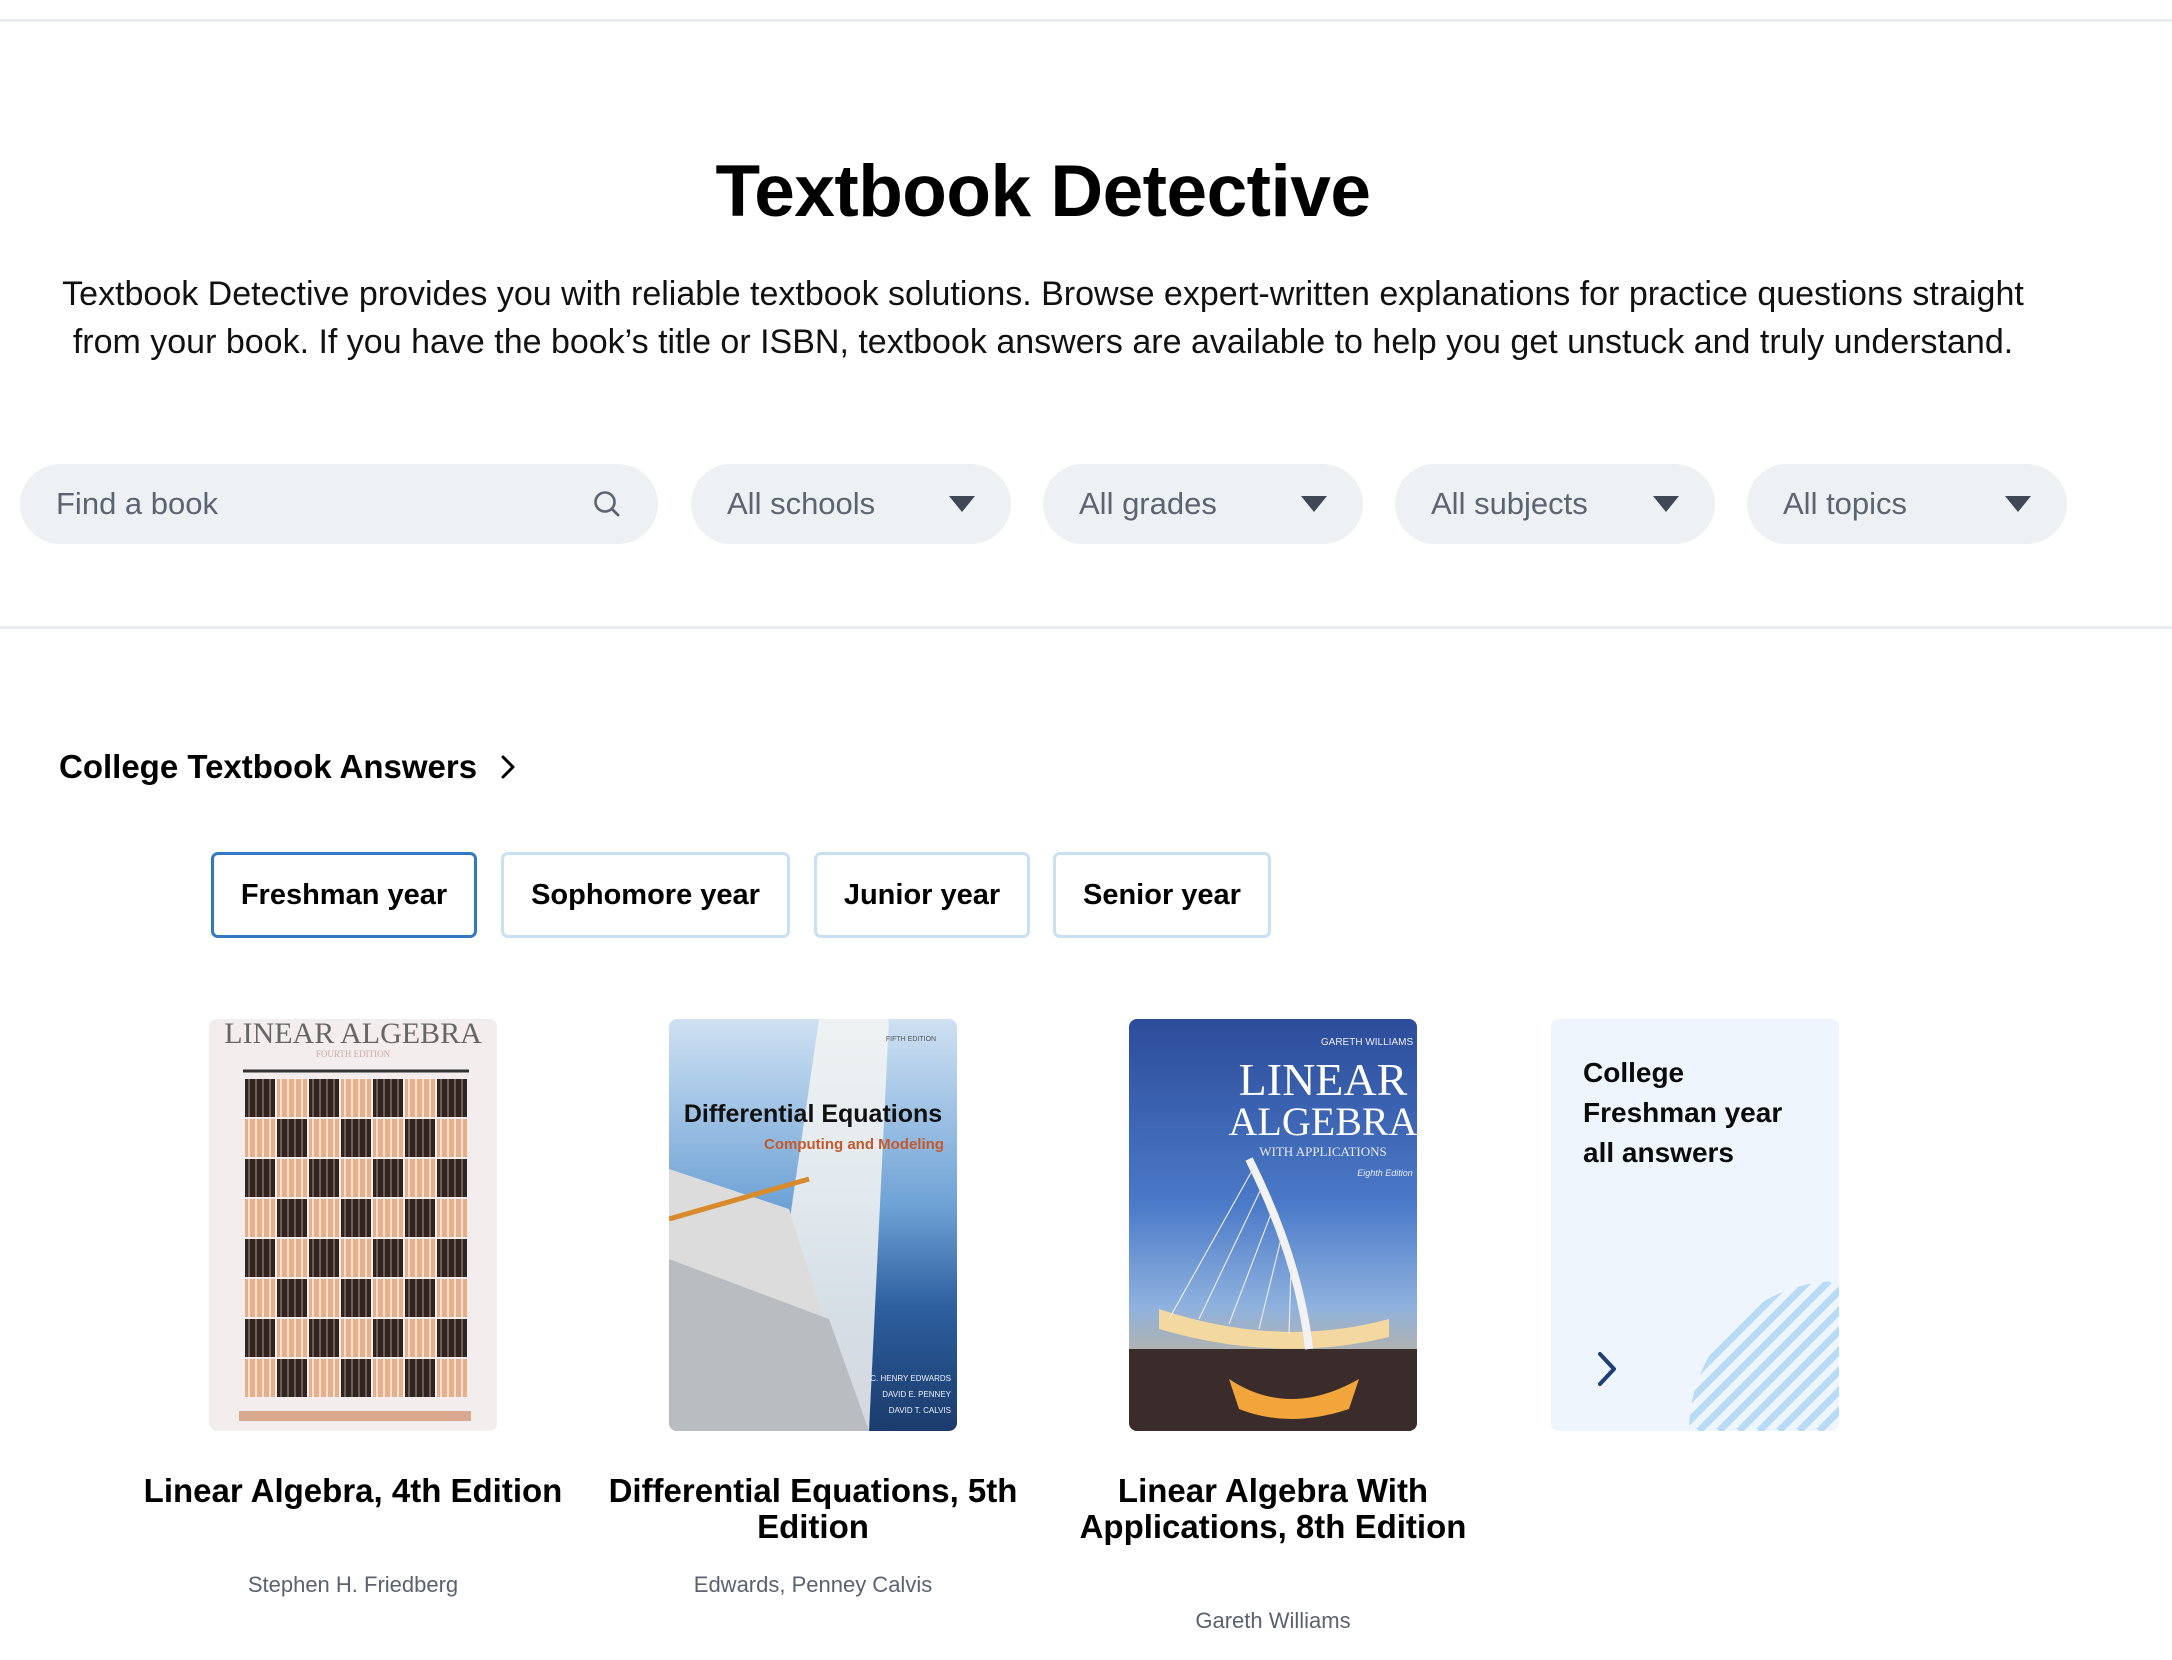  I want to click on decorative-stripes, so click(1764, 1356).